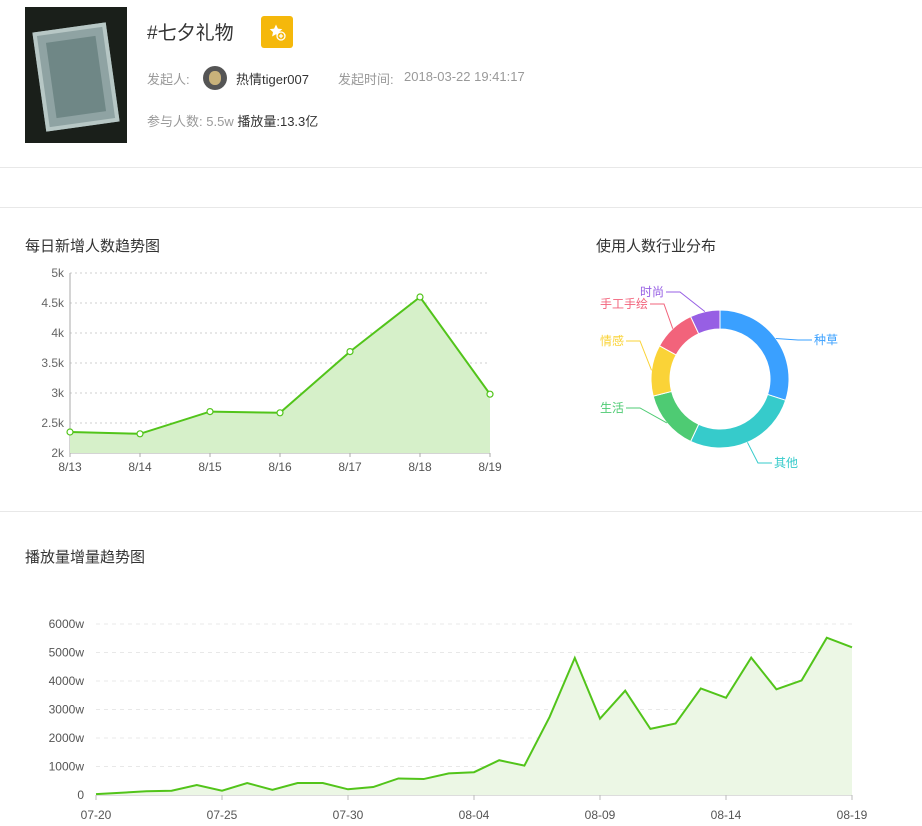  What do you see at coordinates (656, 246) in the screenshot?
I see `industry-distribution-title: 使用人数行业分布` at bounding box center [656, 246].